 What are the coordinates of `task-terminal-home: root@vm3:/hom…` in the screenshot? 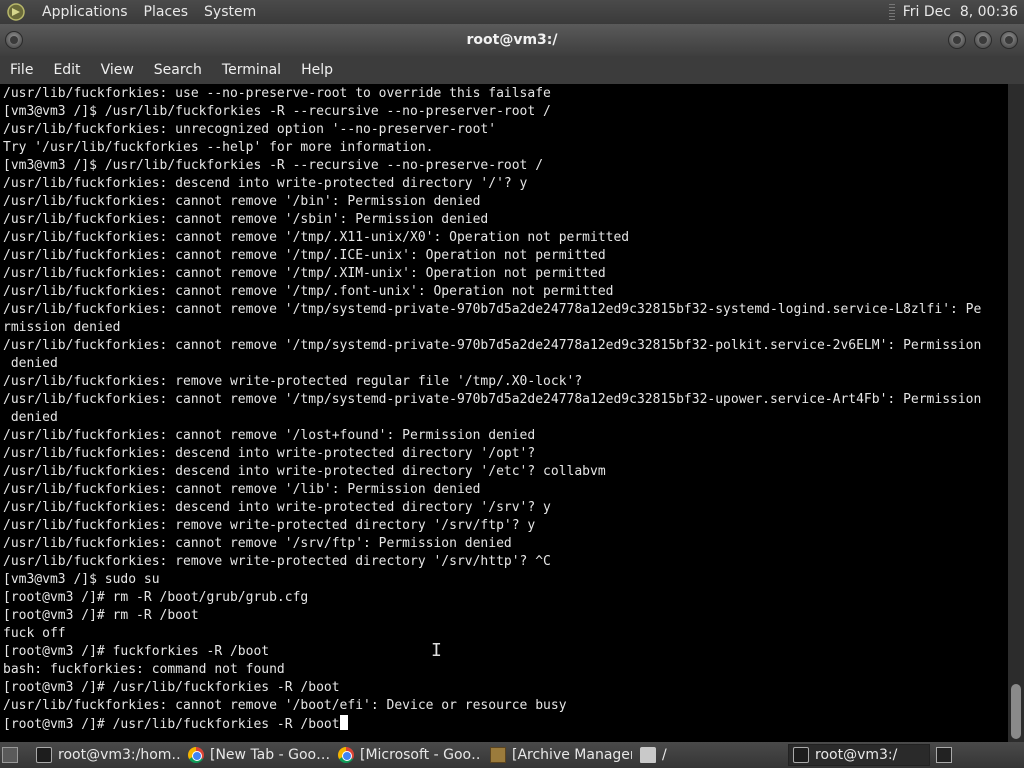 It's located at (109, 755).